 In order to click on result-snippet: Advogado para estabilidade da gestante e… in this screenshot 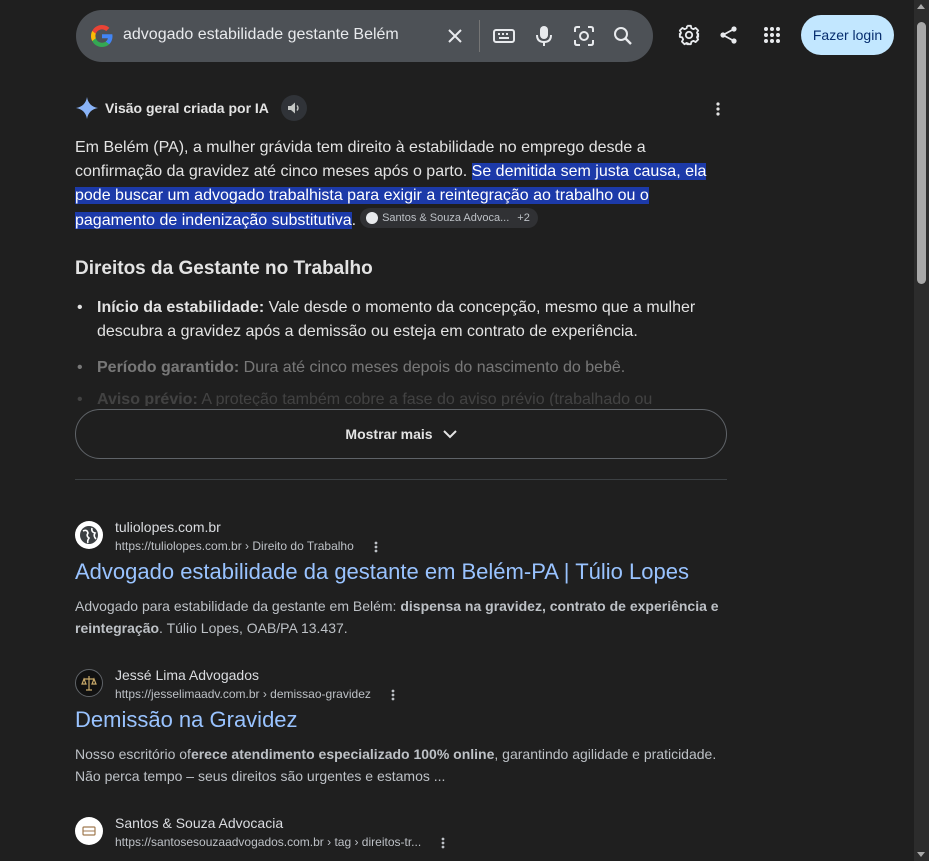, I will do `click(400, 617)`.